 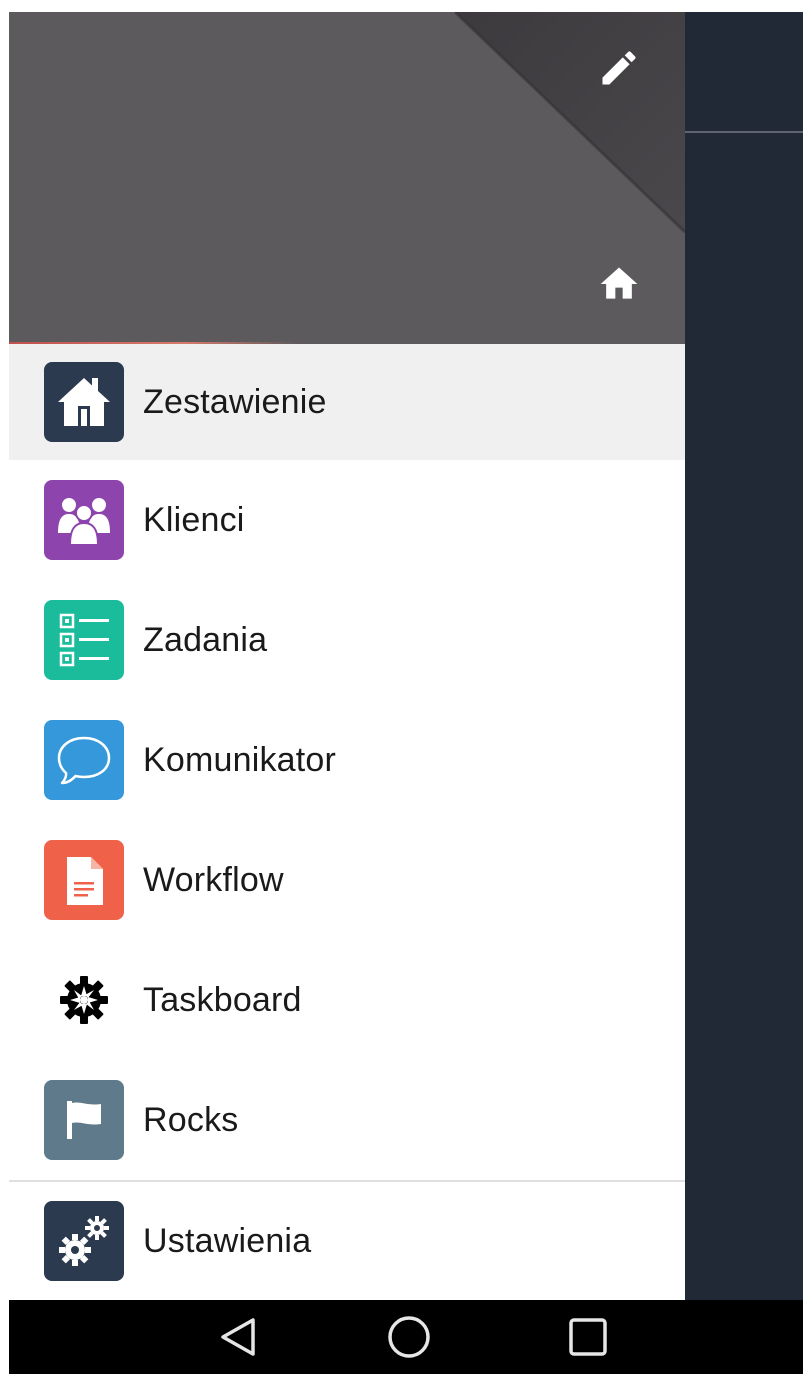 What do you see at coordinates (84, 760) in the screenshot?
I see `chat-bubble-icon` at bounding box center [84, 760].